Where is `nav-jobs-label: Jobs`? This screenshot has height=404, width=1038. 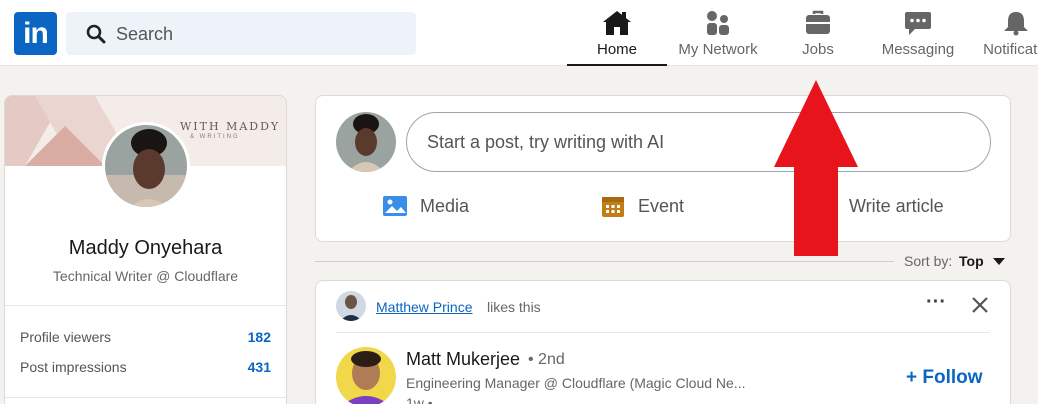 nav-jobs-label: Jobs is located at coordinates (818, 49).